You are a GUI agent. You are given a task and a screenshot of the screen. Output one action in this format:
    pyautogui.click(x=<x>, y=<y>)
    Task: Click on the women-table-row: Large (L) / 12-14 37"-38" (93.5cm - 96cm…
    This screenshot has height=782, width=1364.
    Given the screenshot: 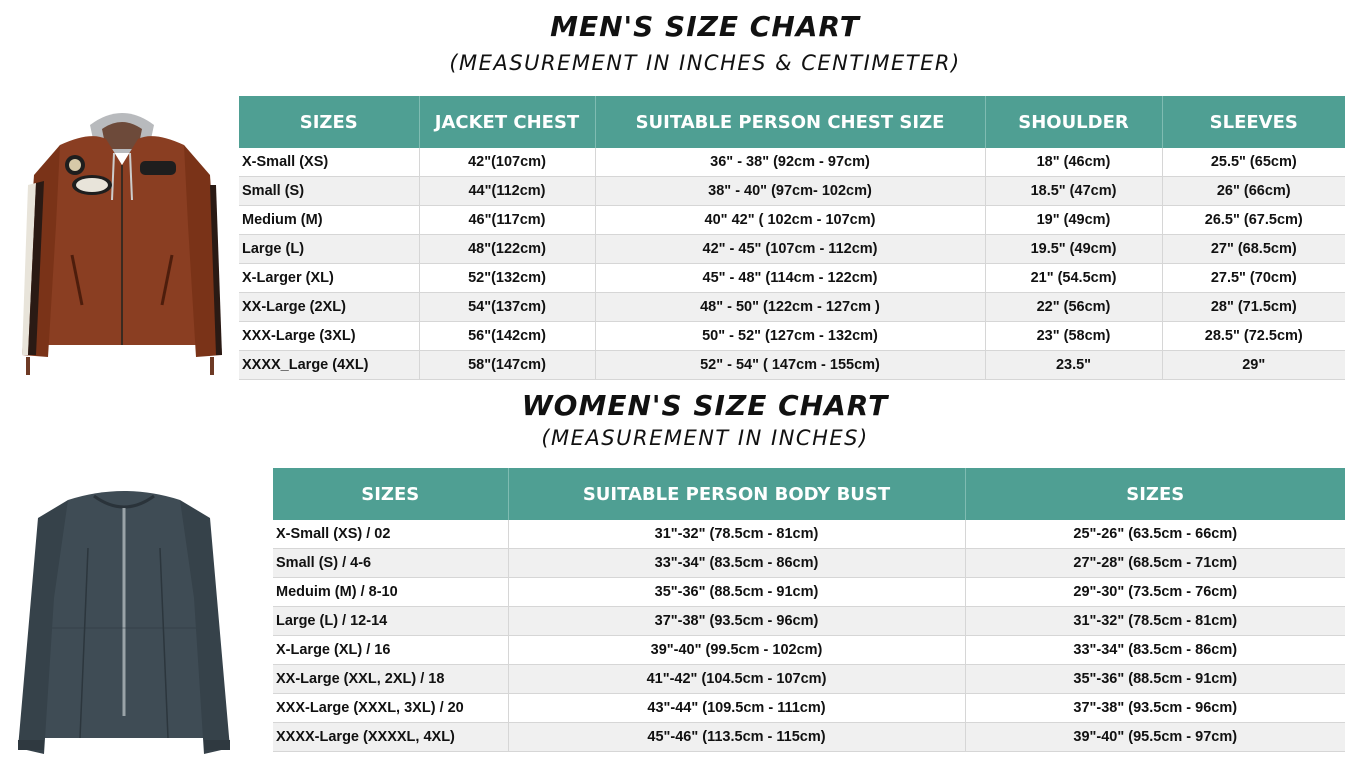 What is the action you would take?
    pyautogui.click(x=809, y=621)
    